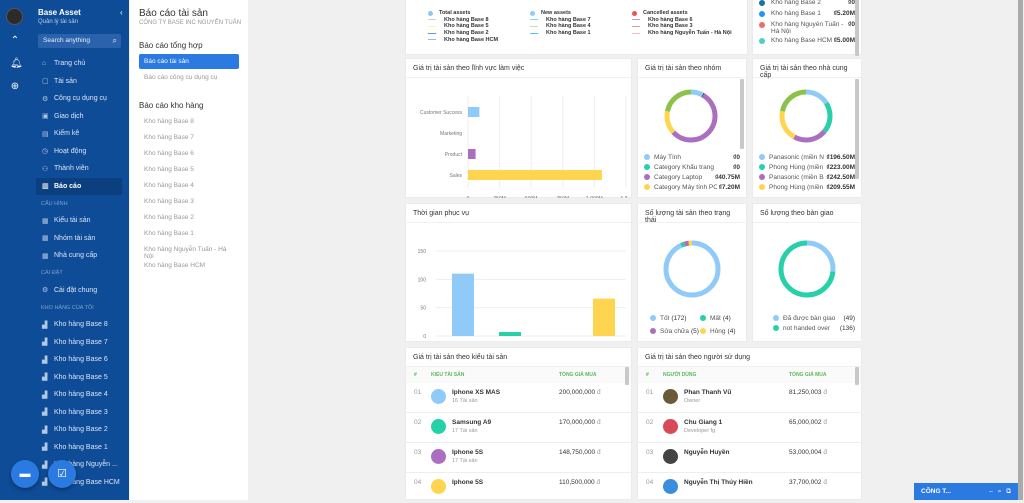 The height and width of the screenshot is (503, 1024). What do you see at coordinates (692, 269) in the screenshot?
I see `status-donut-chart` at bounding box center [692, 269].